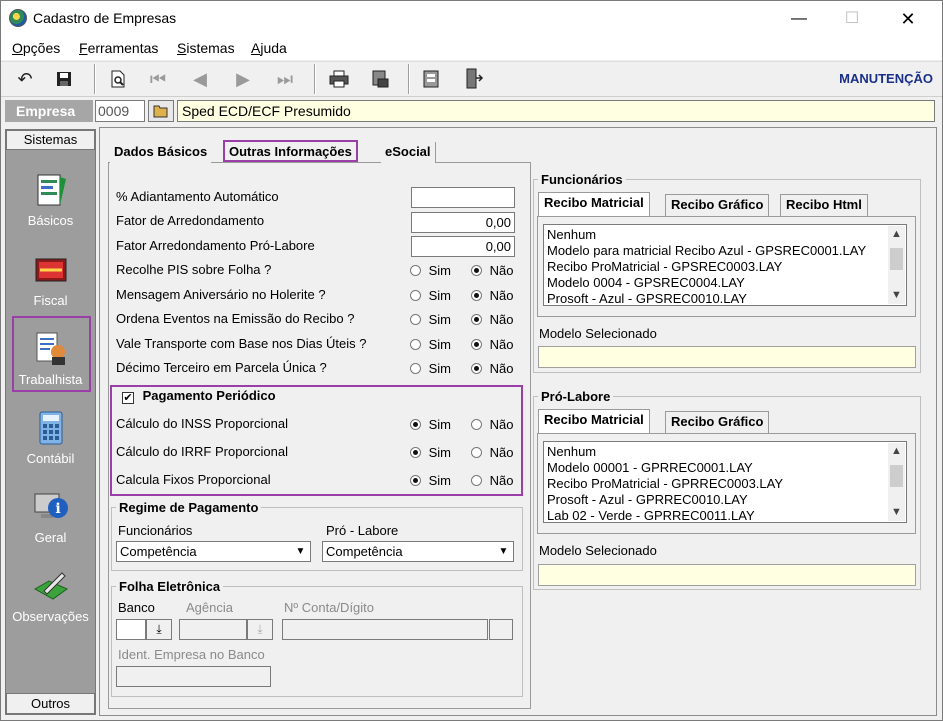 The width and height of the screenshot is (943, 721). I want to click on regime-funcionarios-select: Competência ▼, so click(213, 551).